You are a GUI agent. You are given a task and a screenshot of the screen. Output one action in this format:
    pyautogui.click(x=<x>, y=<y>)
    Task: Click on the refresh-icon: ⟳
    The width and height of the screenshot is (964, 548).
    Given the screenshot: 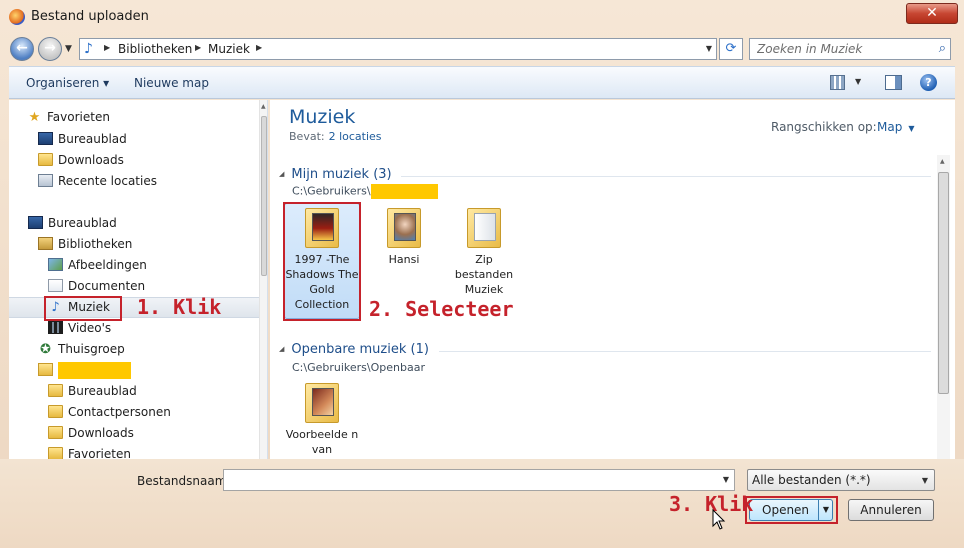 What is the action you would take?
    pyautogui.click(x=731, y=48)
    